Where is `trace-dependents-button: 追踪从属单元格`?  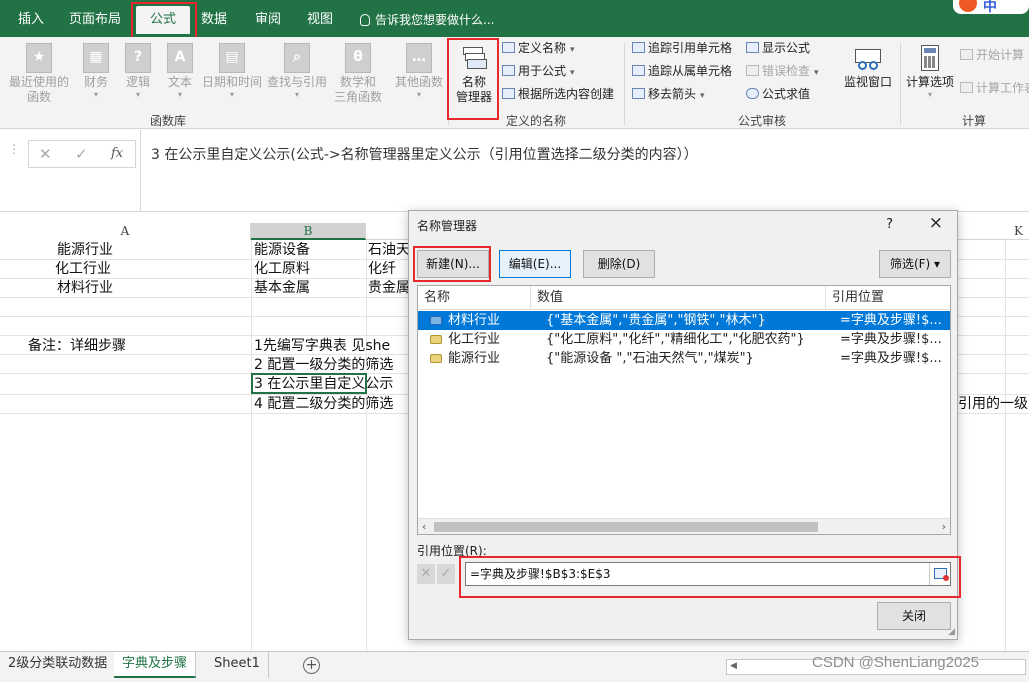
trace-dependents-button: 追踪从属单元格 is located at coordinates (682, 71).